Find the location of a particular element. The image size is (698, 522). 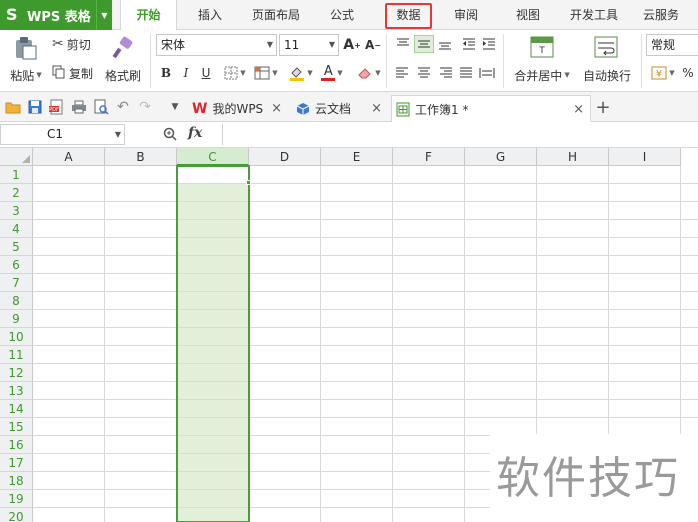

cloud-cube-icon is located at coordinates (303, 109).